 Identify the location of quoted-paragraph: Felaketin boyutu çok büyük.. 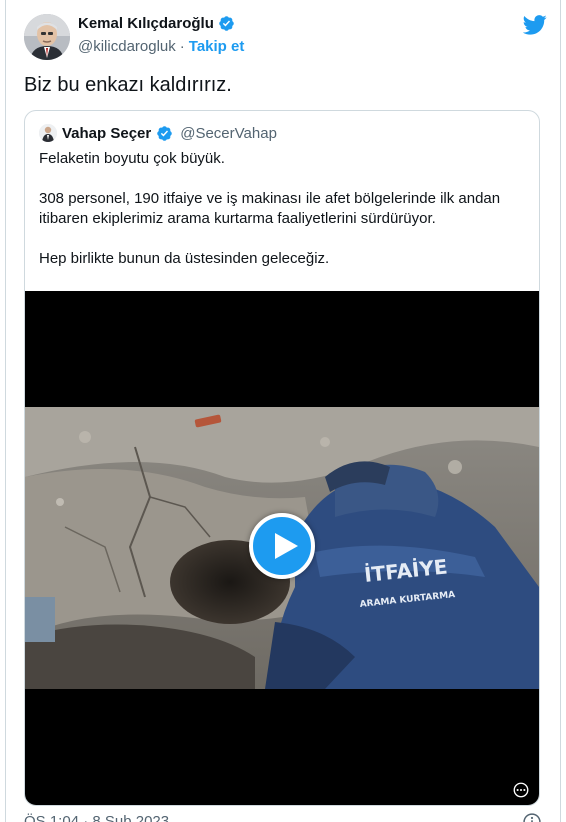
(132, 158).